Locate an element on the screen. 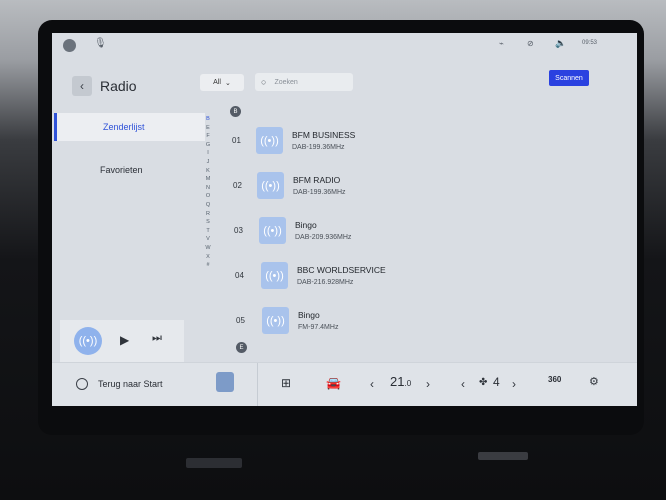 The width and height of the screenshot is (666, 500). chevron-left-icon: ‹ is located at coordinates (82, 86).